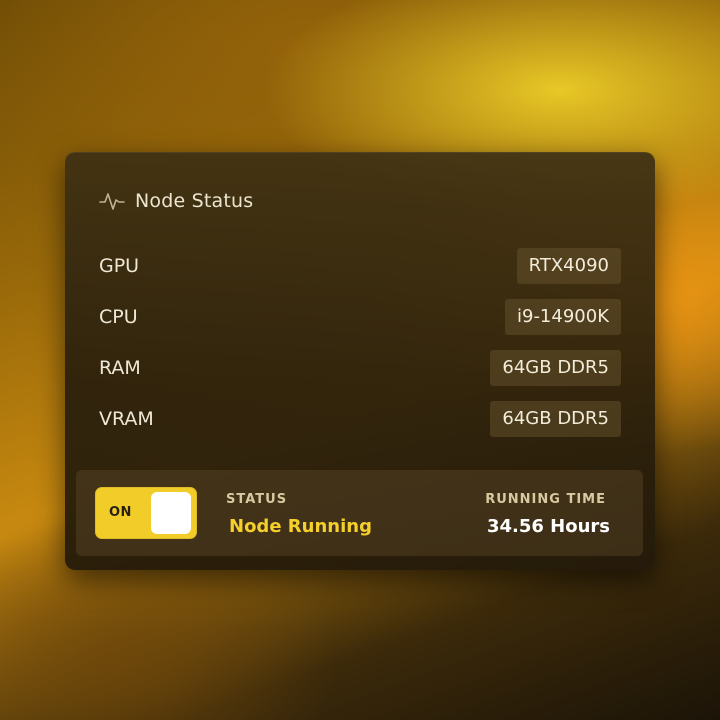 This screenshot has width=720, height=720. What do you see at coordinates (118, 317) in the screenshot?
I see `spec-label: CPU` at bounding box center [118, 317].